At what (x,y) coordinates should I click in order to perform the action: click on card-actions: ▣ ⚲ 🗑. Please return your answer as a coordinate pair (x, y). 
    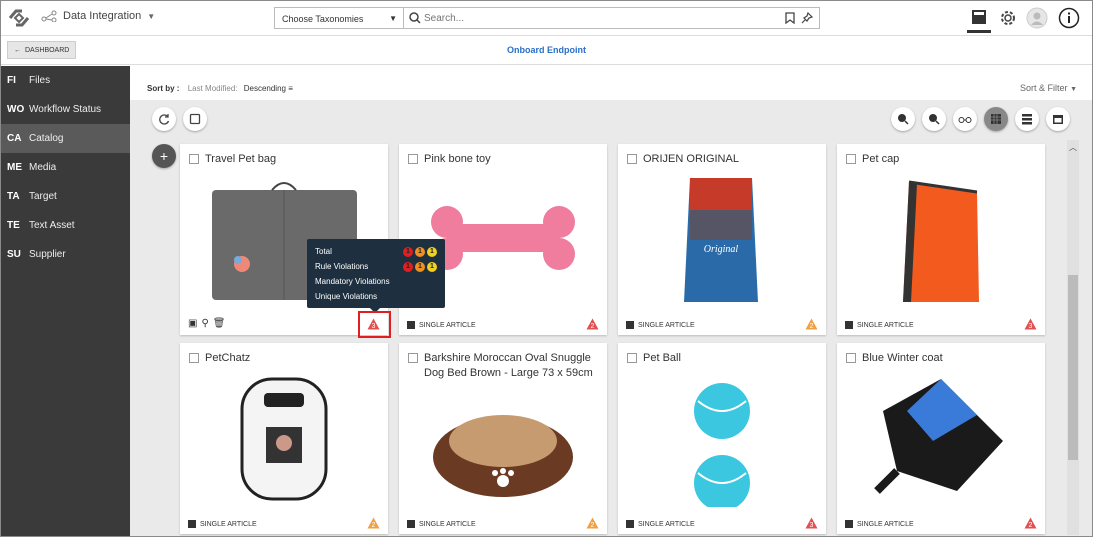
    Looking at the image, I should click on (206, 323).